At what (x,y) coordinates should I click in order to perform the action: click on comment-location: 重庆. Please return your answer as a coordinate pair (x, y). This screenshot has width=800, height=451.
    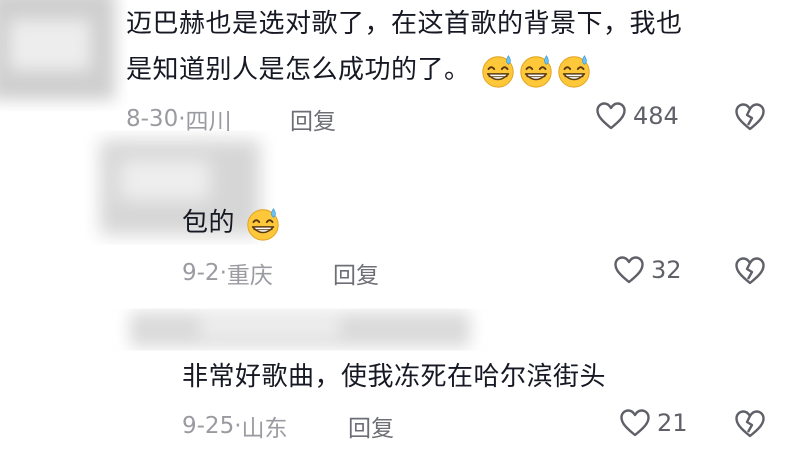
    Looking at the image, I should click on (249, 276).